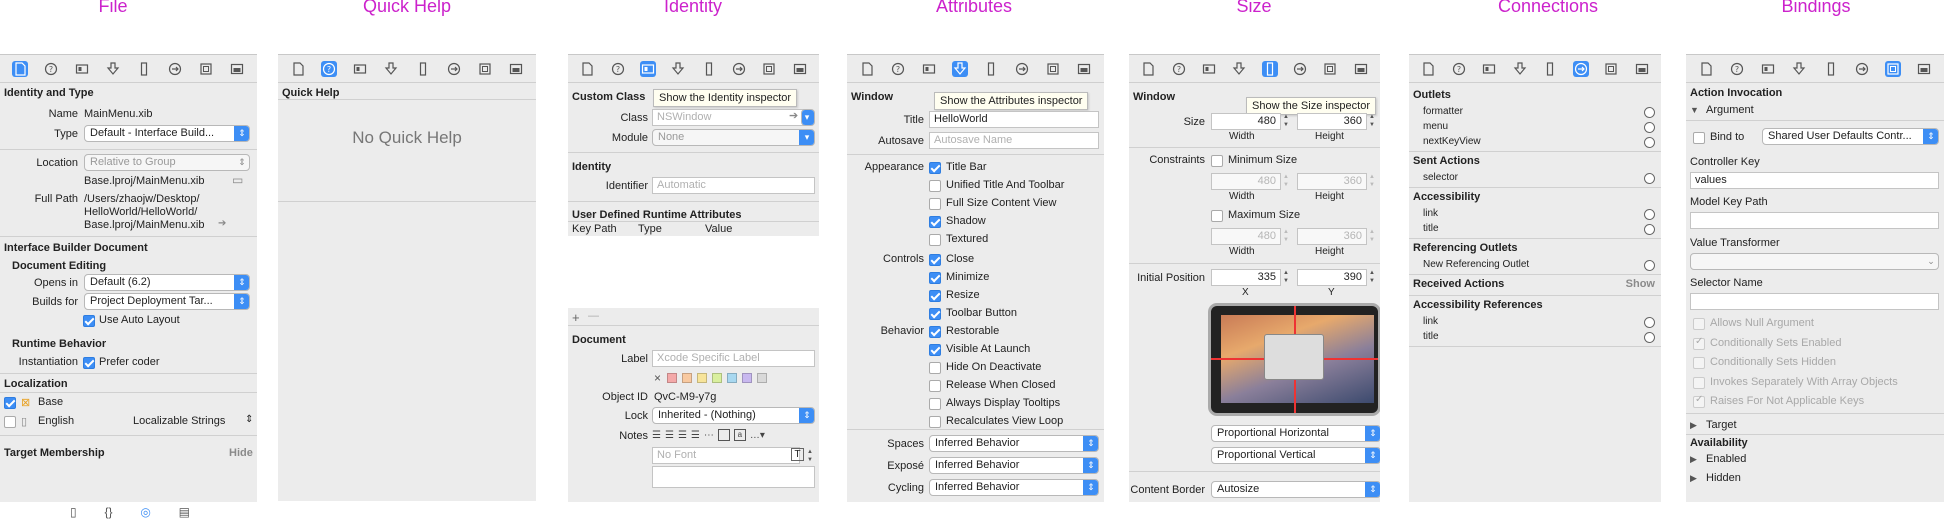 This screenshot has width=1944, height=525. Describe the element at coordinates (810, 456) in the screenshot. I see `stepper-icon: ▲ ▼` at that location.